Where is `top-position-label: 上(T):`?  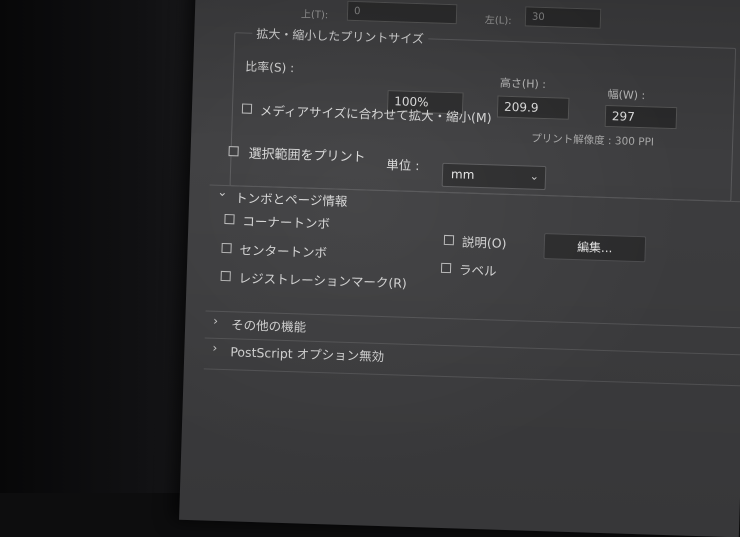
top-position-label: 上(T): is located at coordinates (314, 15).